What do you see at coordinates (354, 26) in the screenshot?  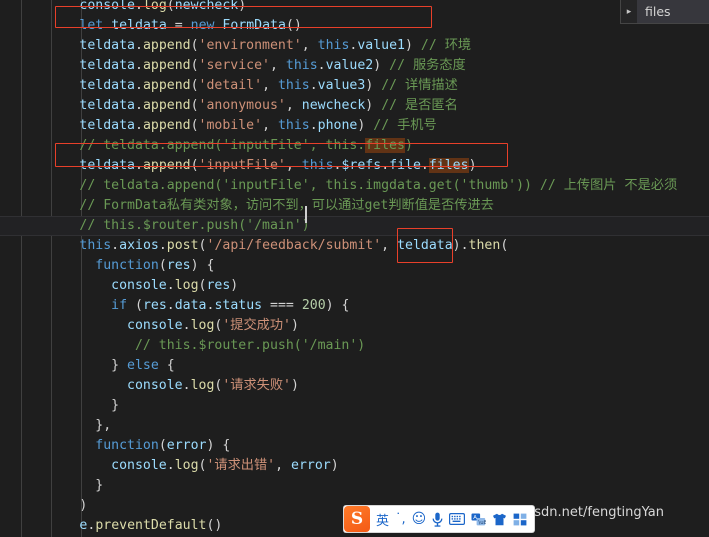 I see `code-line: let teldata = new FormData()` at bounding box center [354, 26].